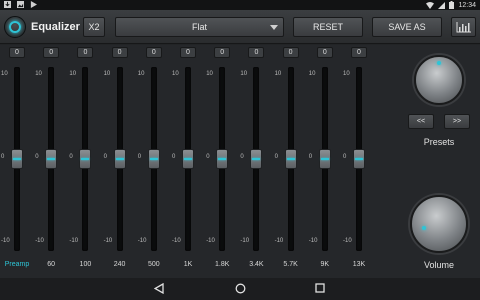 The image size is (480, 300). I want to click on volume-knob, so click(439, 224).